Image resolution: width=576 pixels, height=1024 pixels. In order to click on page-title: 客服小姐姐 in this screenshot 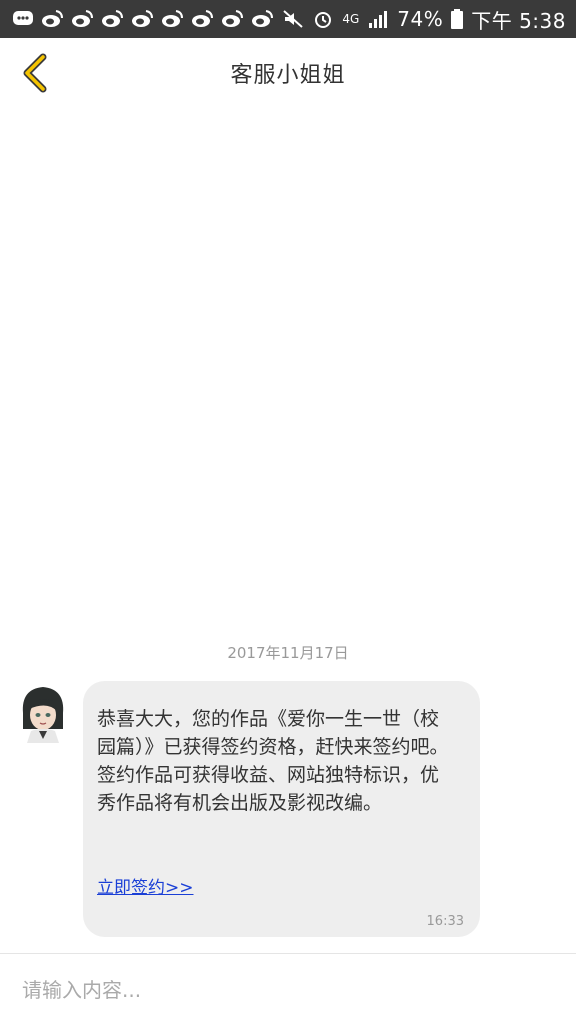, I will do `click(288, 75)`.